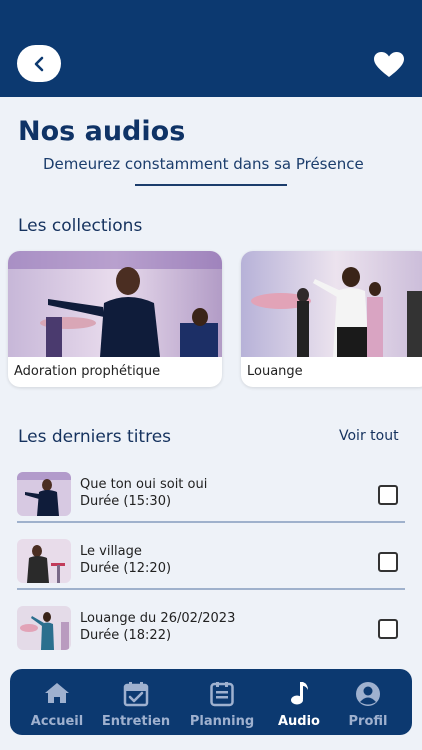 The height and width of the screenshot is (750, 422). Describe the element at coordinates (57, 693) in the screenshot. I see `home-icon` at that location.